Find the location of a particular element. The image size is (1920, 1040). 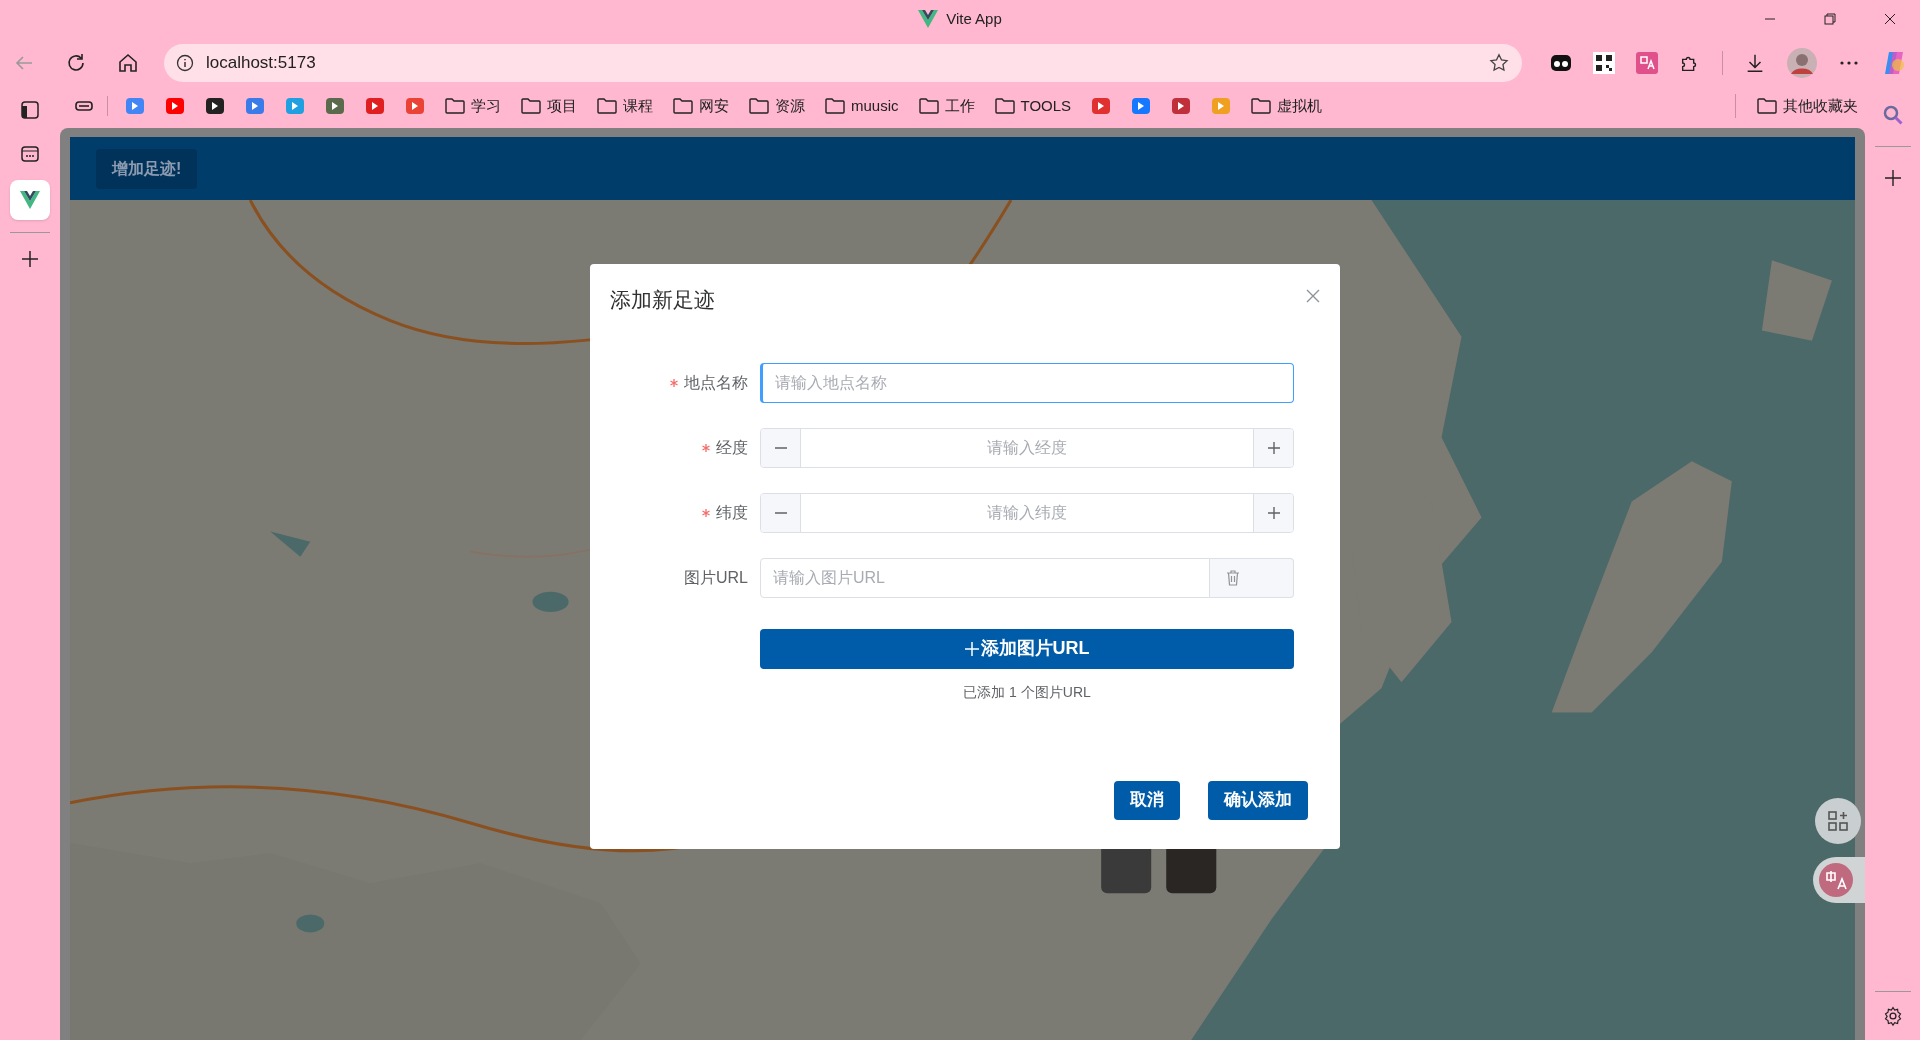

translate-button is located at coordinates (1839, 880).